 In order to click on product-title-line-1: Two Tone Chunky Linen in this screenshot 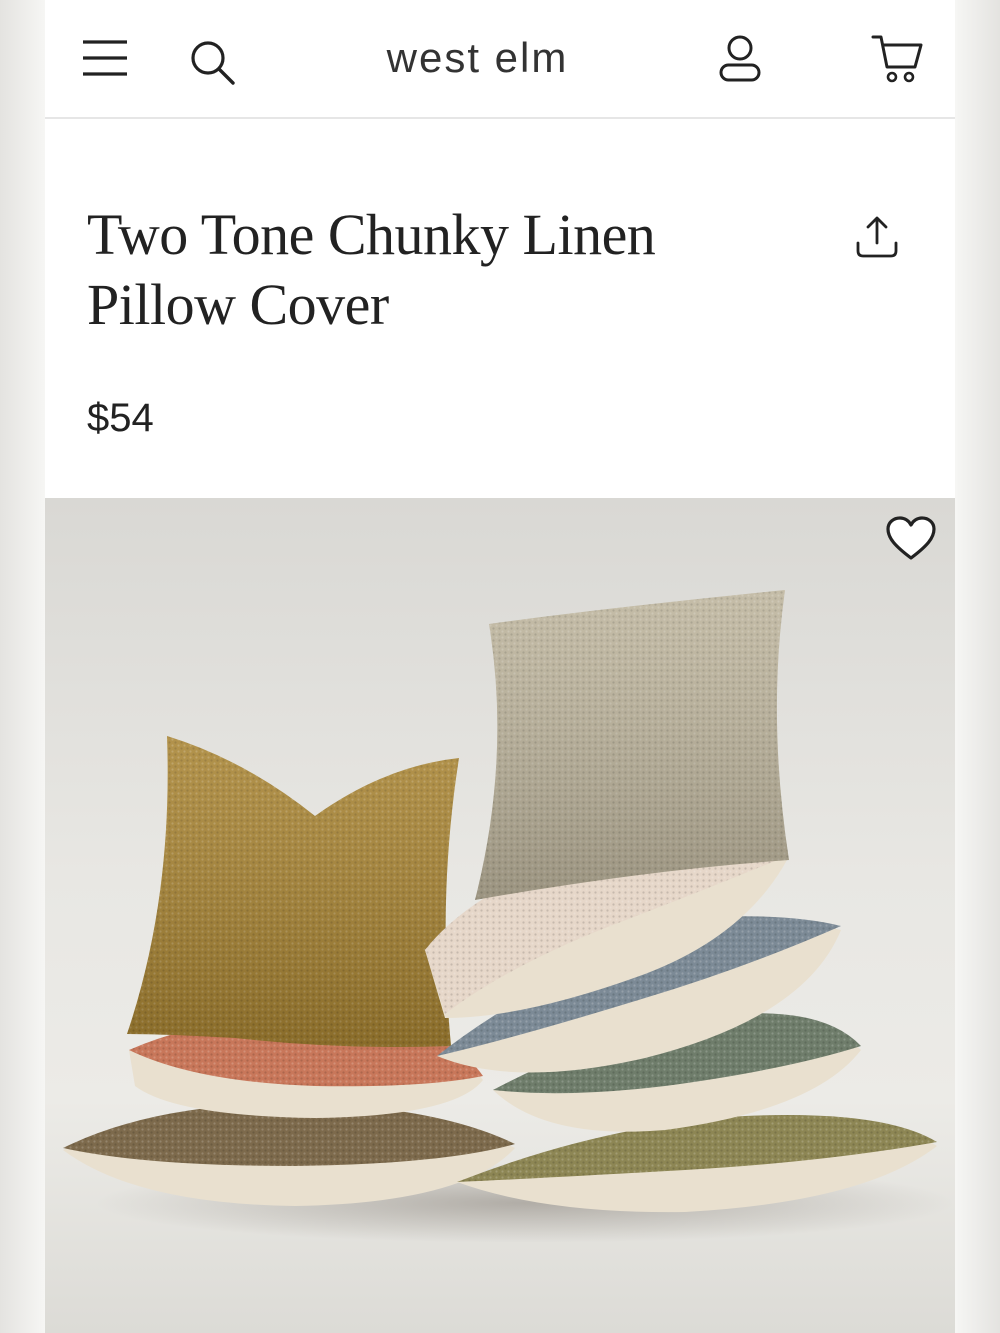, I will do `click(371, 234)`.